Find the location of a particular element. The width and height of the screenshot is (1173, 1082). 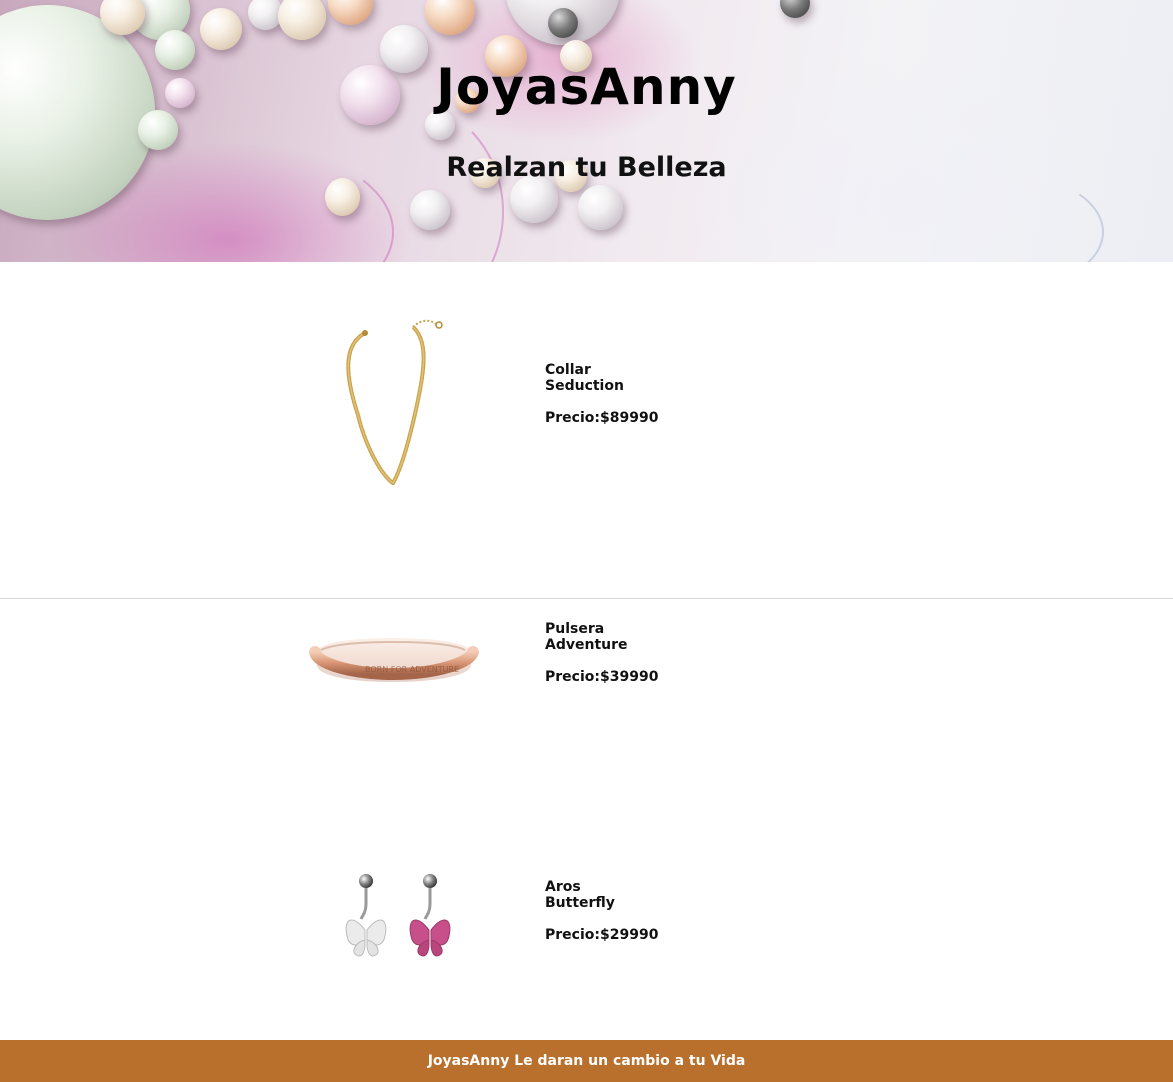

product-info: Collar Seduction Precio:$89990 is located at coordinates (615, 394).